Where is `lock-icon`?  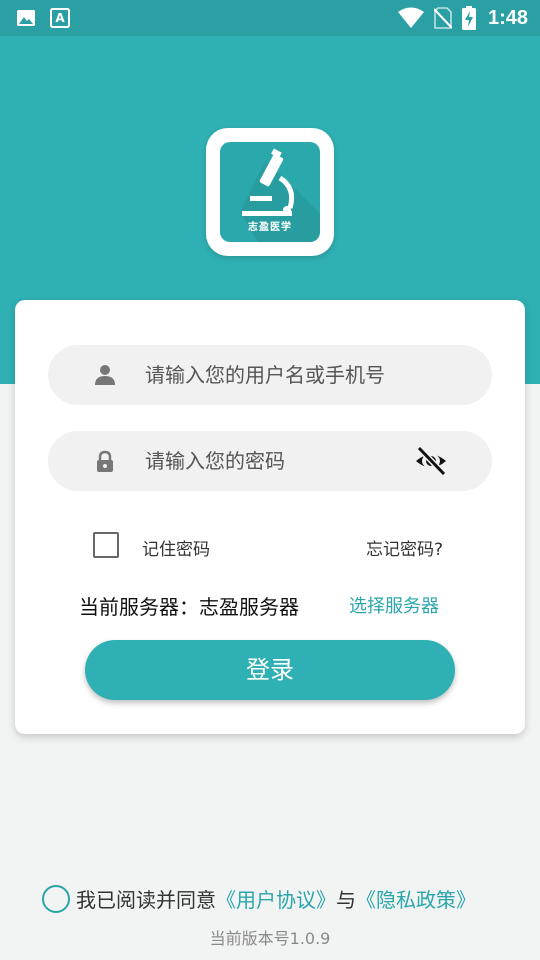
lock-icon is located at coordinates (105, 461).